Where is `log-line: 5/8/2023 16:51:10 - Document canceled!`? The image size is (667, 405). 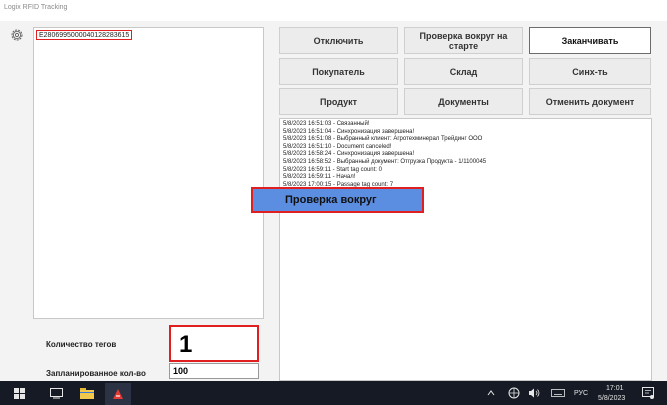
log-line: 5/8/2023 16:51:10 - Document canceled! is located at coordinates (337, 146).